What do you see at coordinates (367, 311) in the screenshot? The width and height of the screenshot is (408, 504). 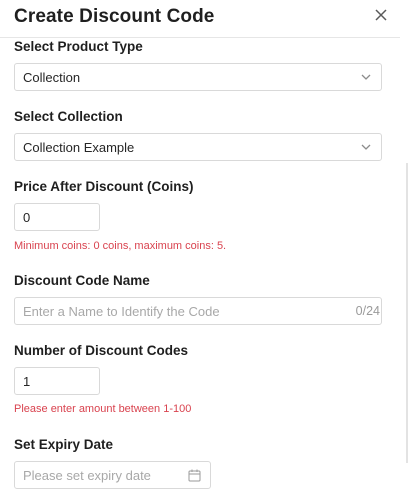 I see `code-name-counter: 0/24` at bounding box center [367, 311].